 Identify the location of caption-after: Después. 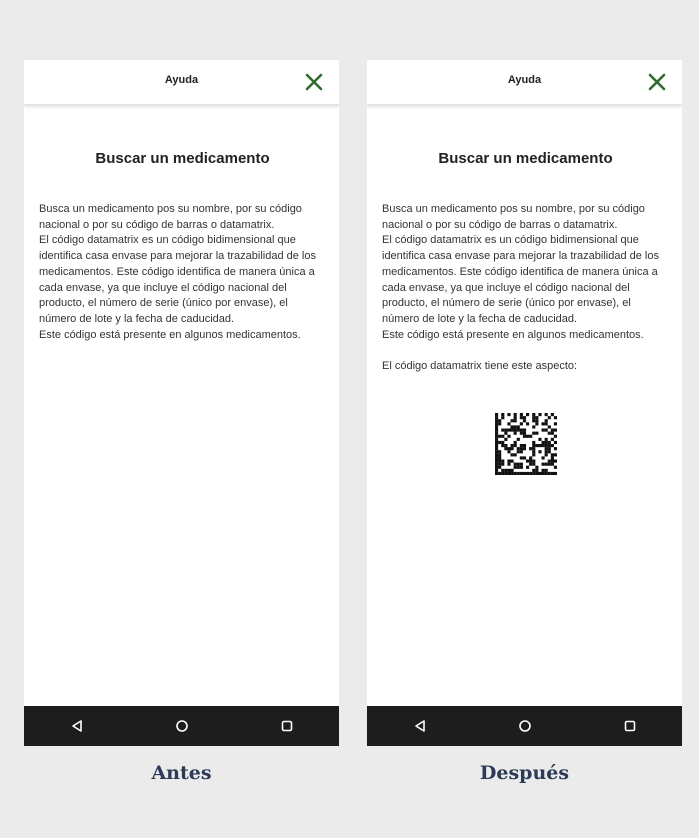
(524, 773).